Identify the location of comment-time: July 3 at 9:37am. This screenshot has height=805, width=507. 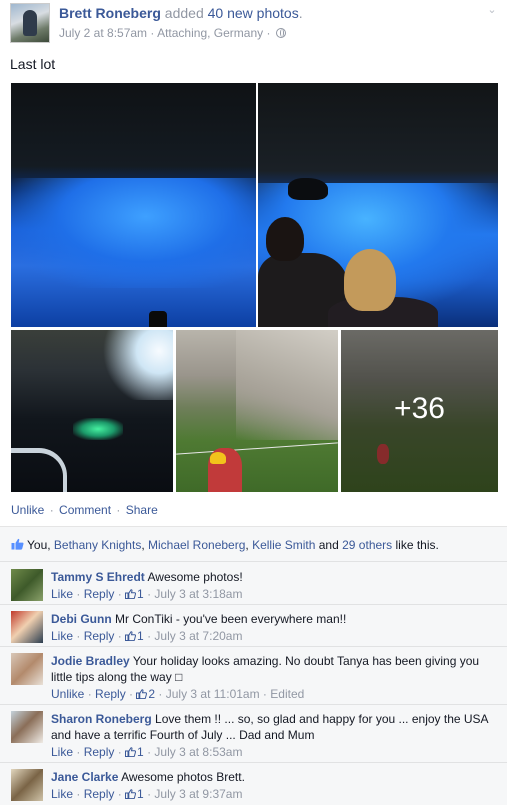
(198, 794).